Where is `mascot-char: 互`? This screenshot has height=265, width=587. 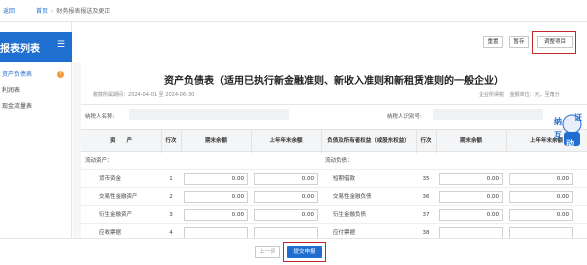 mascot-char: 互 is located at coordinates (558, 135).